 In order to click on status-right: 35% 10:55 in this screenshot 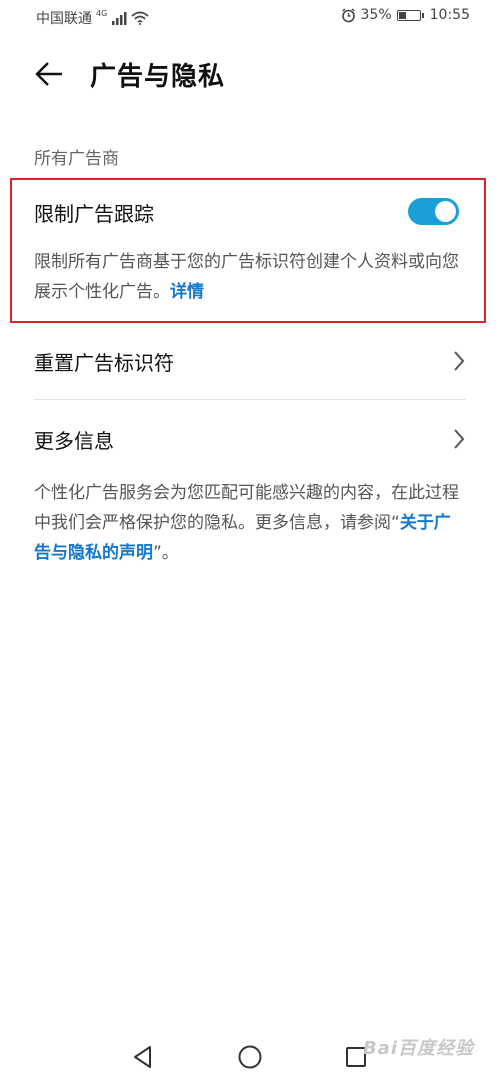, I will do `click(405, 15)`.